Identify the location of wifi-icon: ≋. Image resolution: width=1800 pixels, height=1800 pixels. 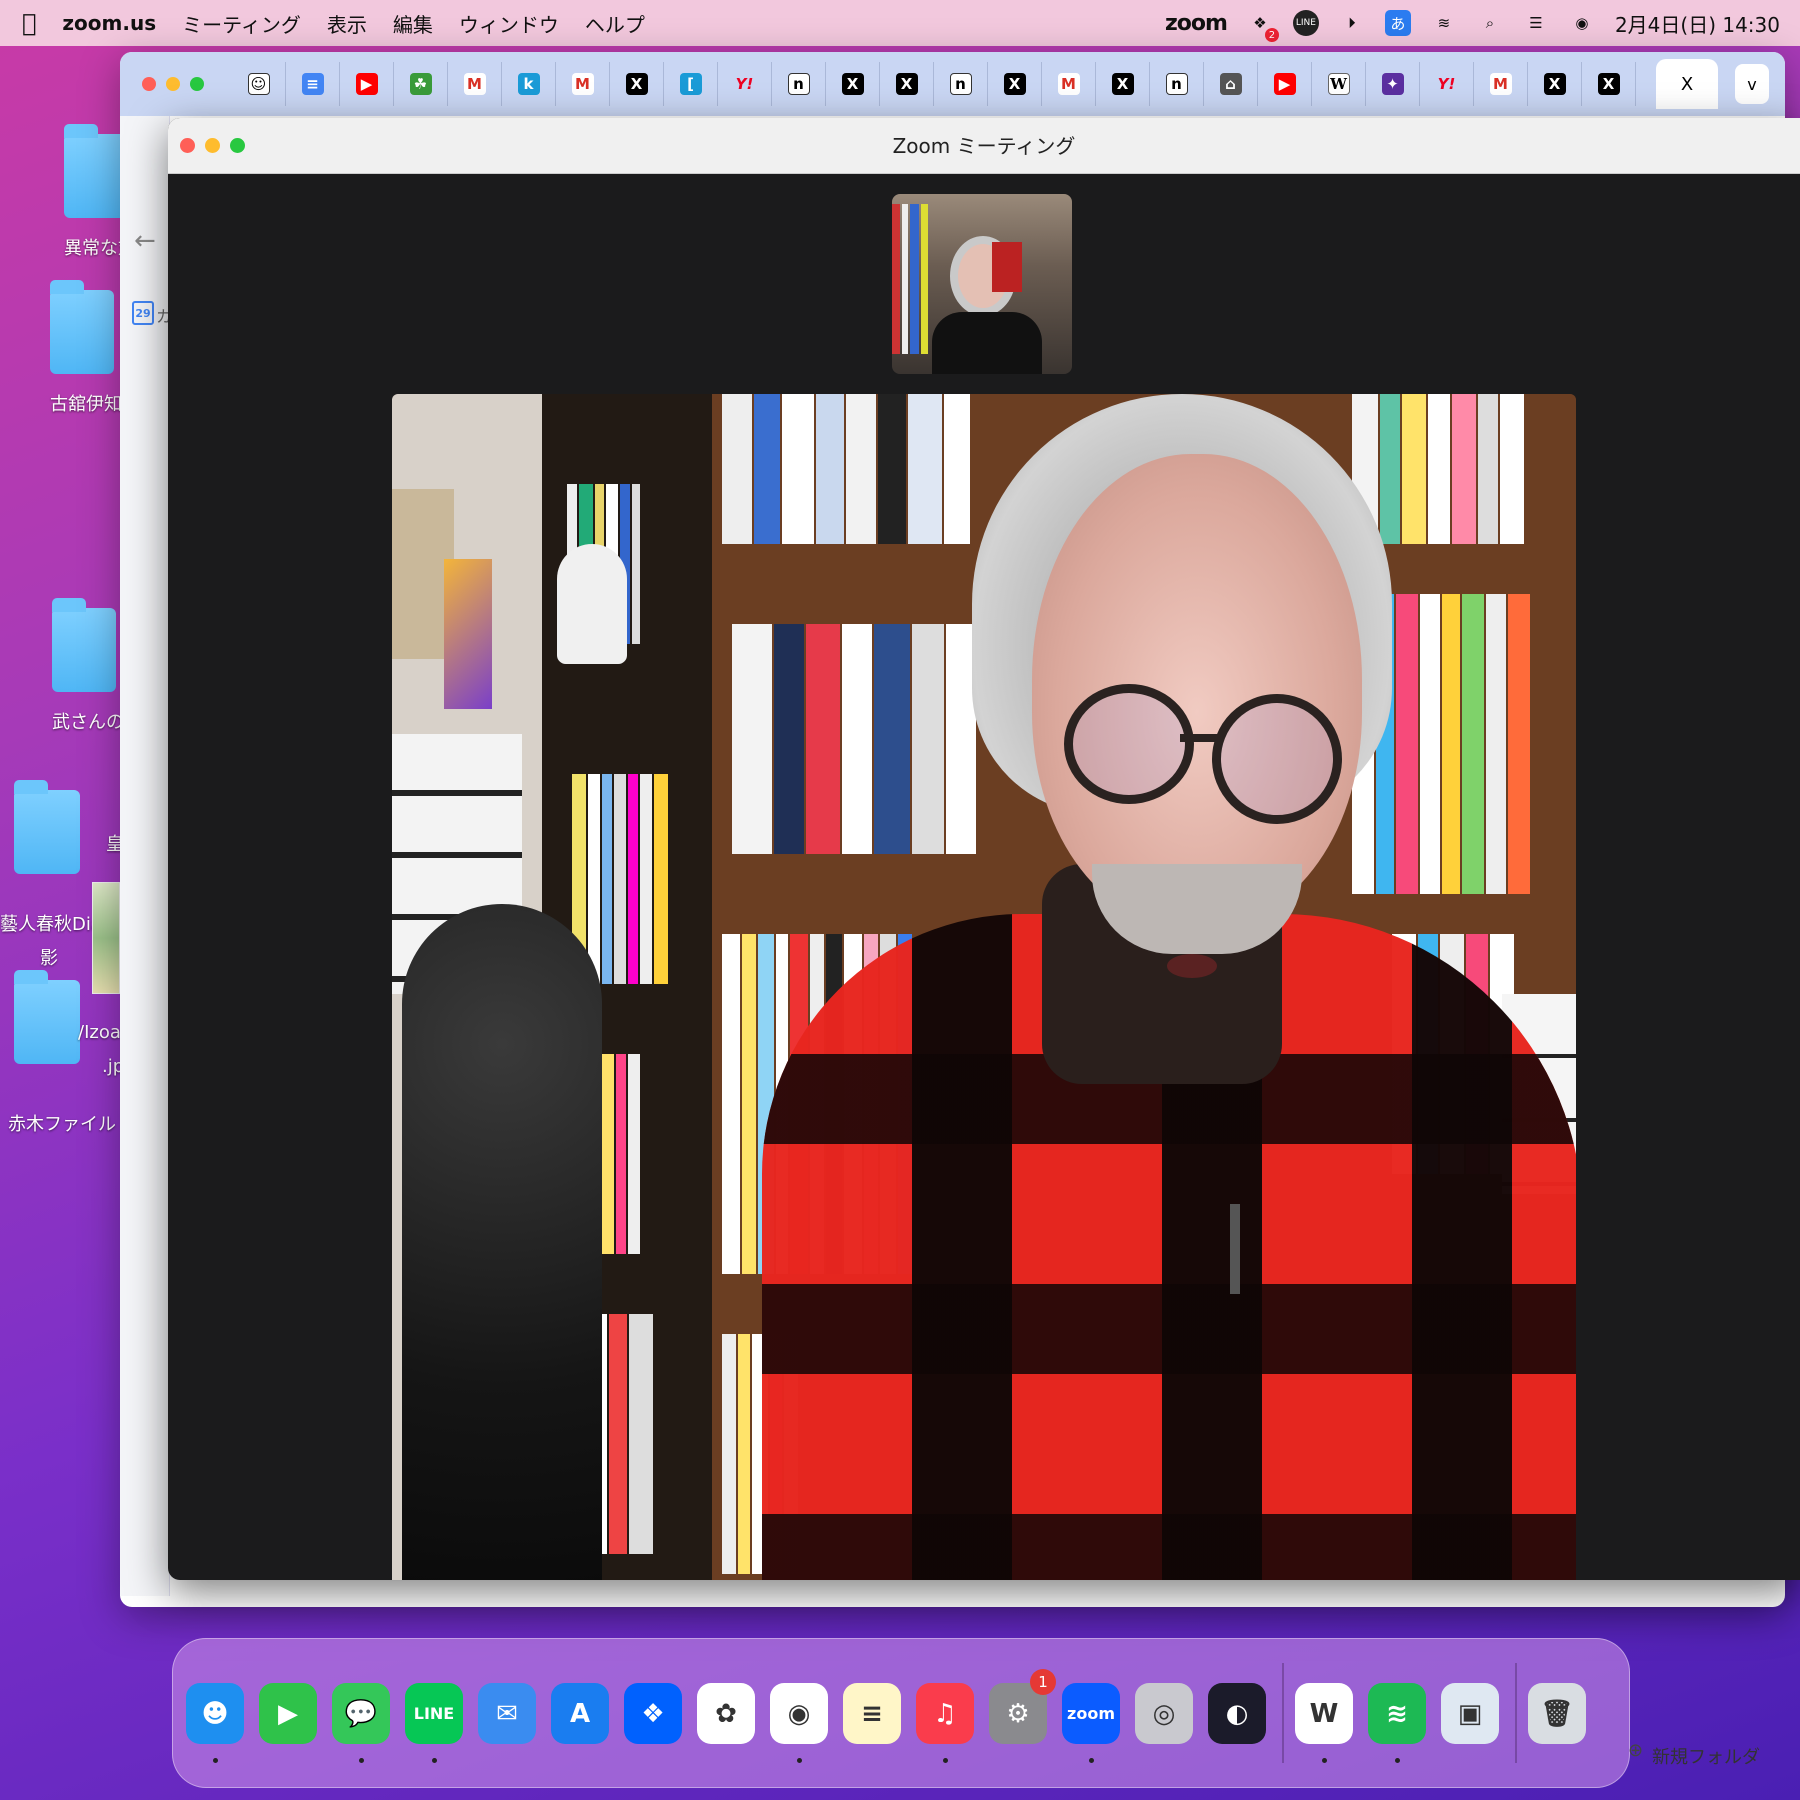
(1444, 23).